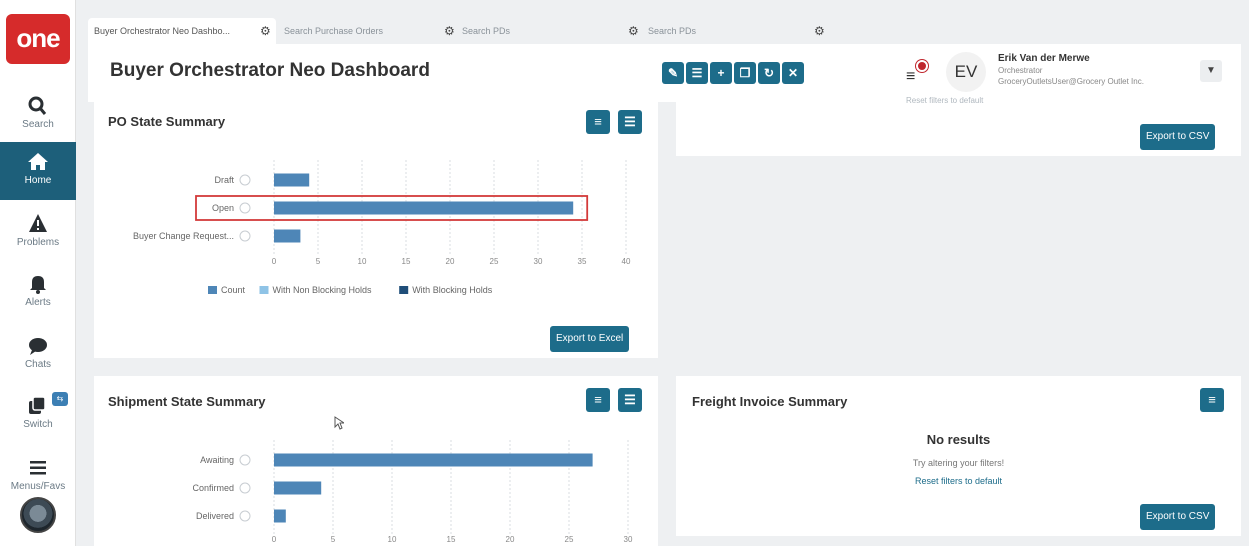  What do you see at coordinates (737, 31) in the screenshot?
I see `tab-search-pds-2: Search PDs ⚙` at bounding box center [737, 31].